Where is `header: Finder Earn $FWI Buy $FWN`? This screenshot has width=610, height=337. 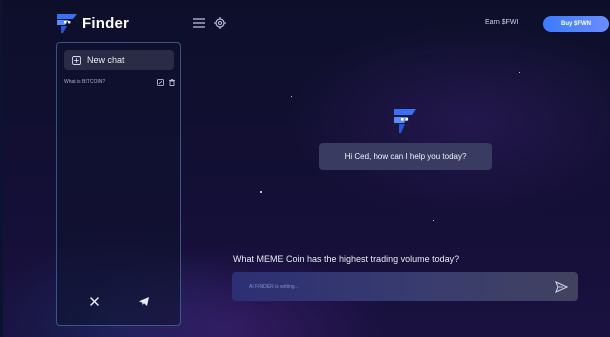 header: Finder Earn $FWI Buy $FWN is located at coordinates (306, 22).